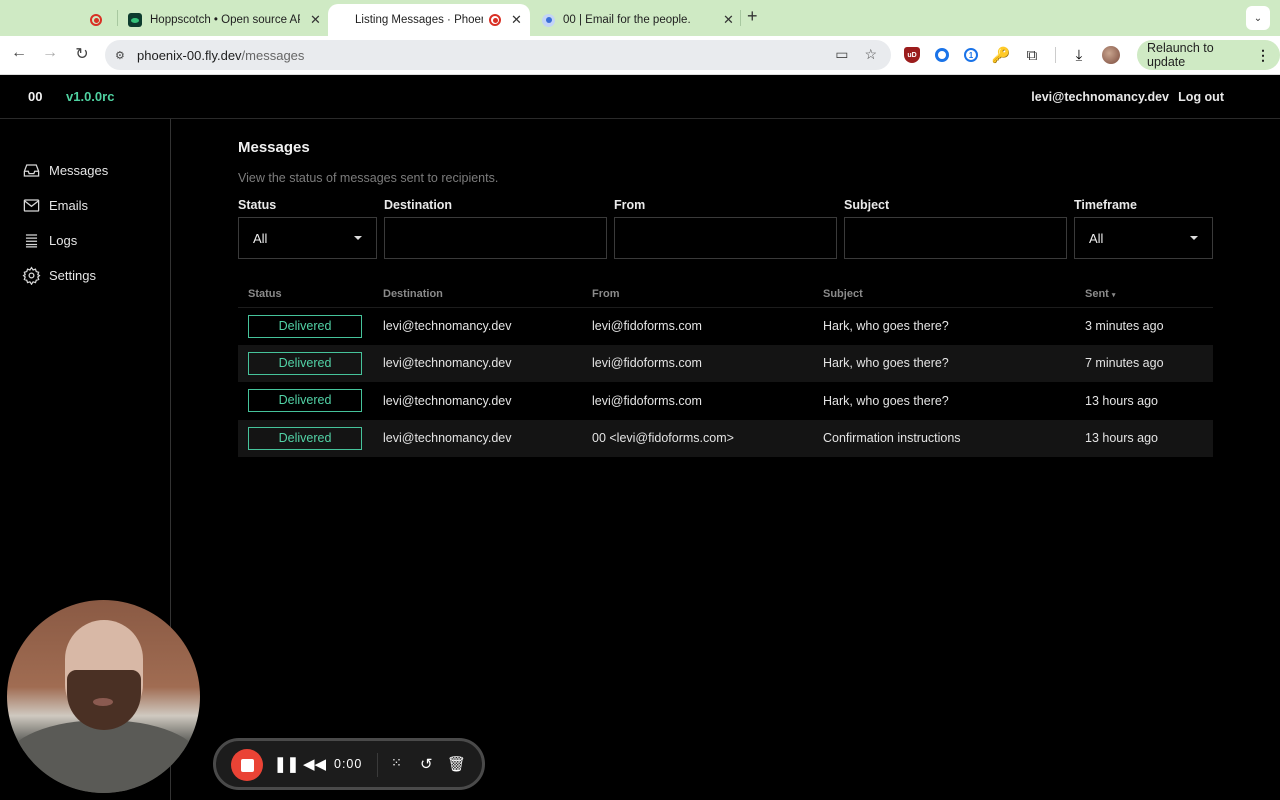  Describe the element at coordinates (82, 54) in the screenshot. I see `reload-icon: ↻` at that location.